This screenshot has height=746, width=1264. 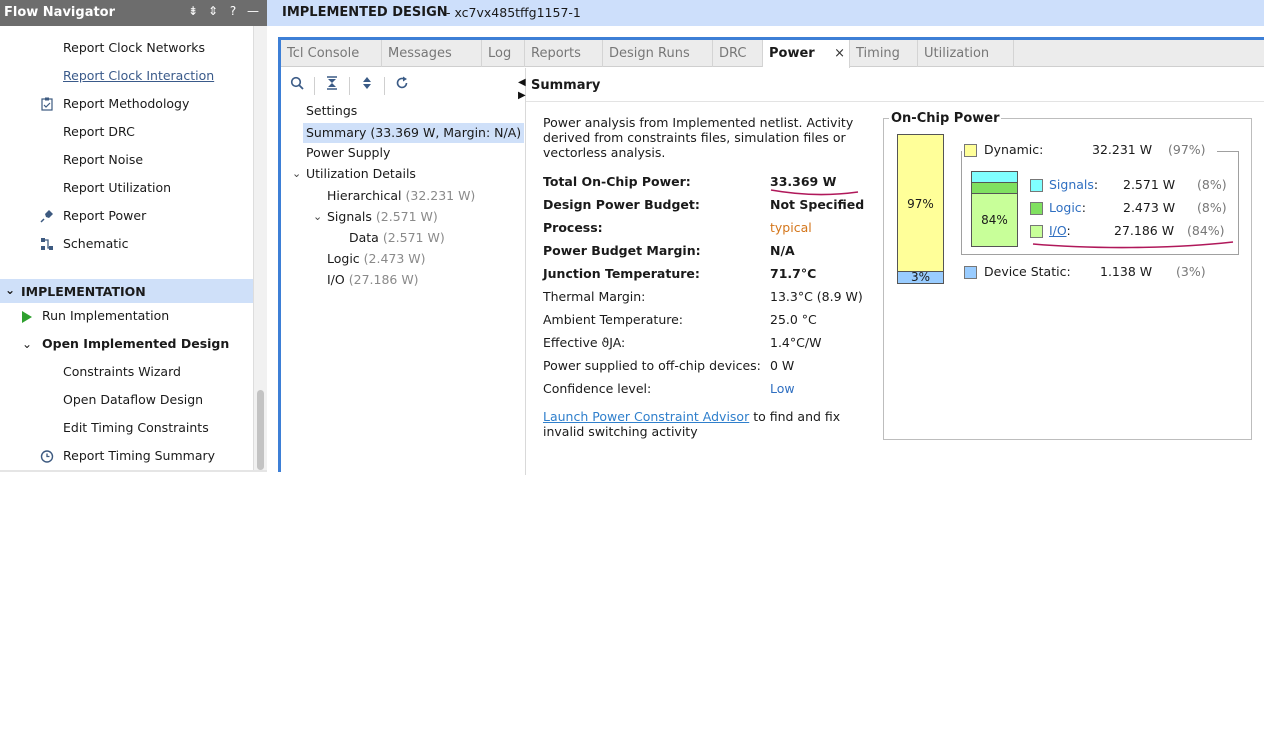 I want to click on nav-scrollbar-thumb, so click(x=260, y=430).